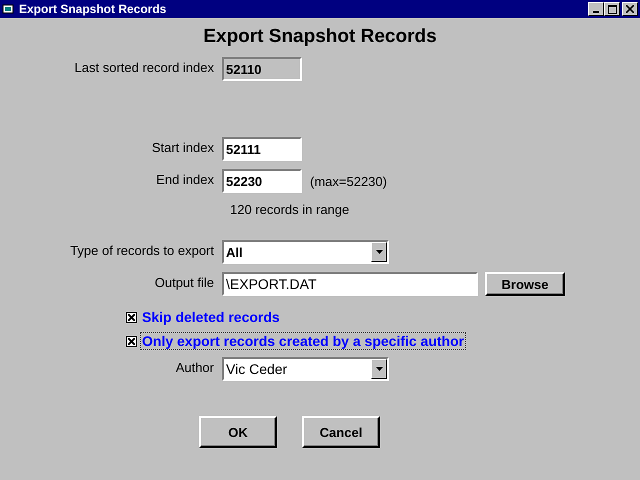  Describe the element at coordinates (305, 252) in the screenshot. I see `type-dropdown: All` at that location.